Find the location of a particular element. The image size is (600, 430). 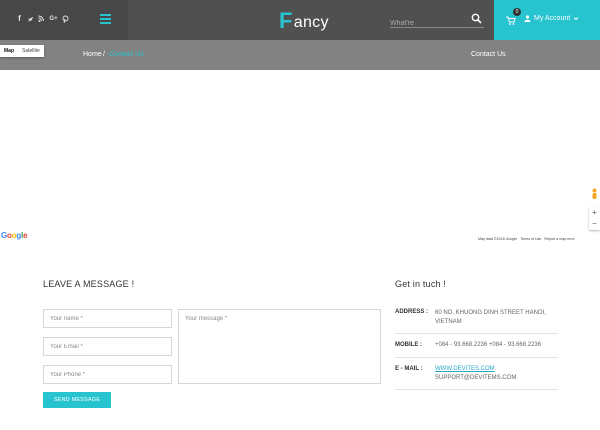

email-value: WWW.DEVITES.COM SUPPORT@DEVITEMS.COM is located at coordinates (497, 374).